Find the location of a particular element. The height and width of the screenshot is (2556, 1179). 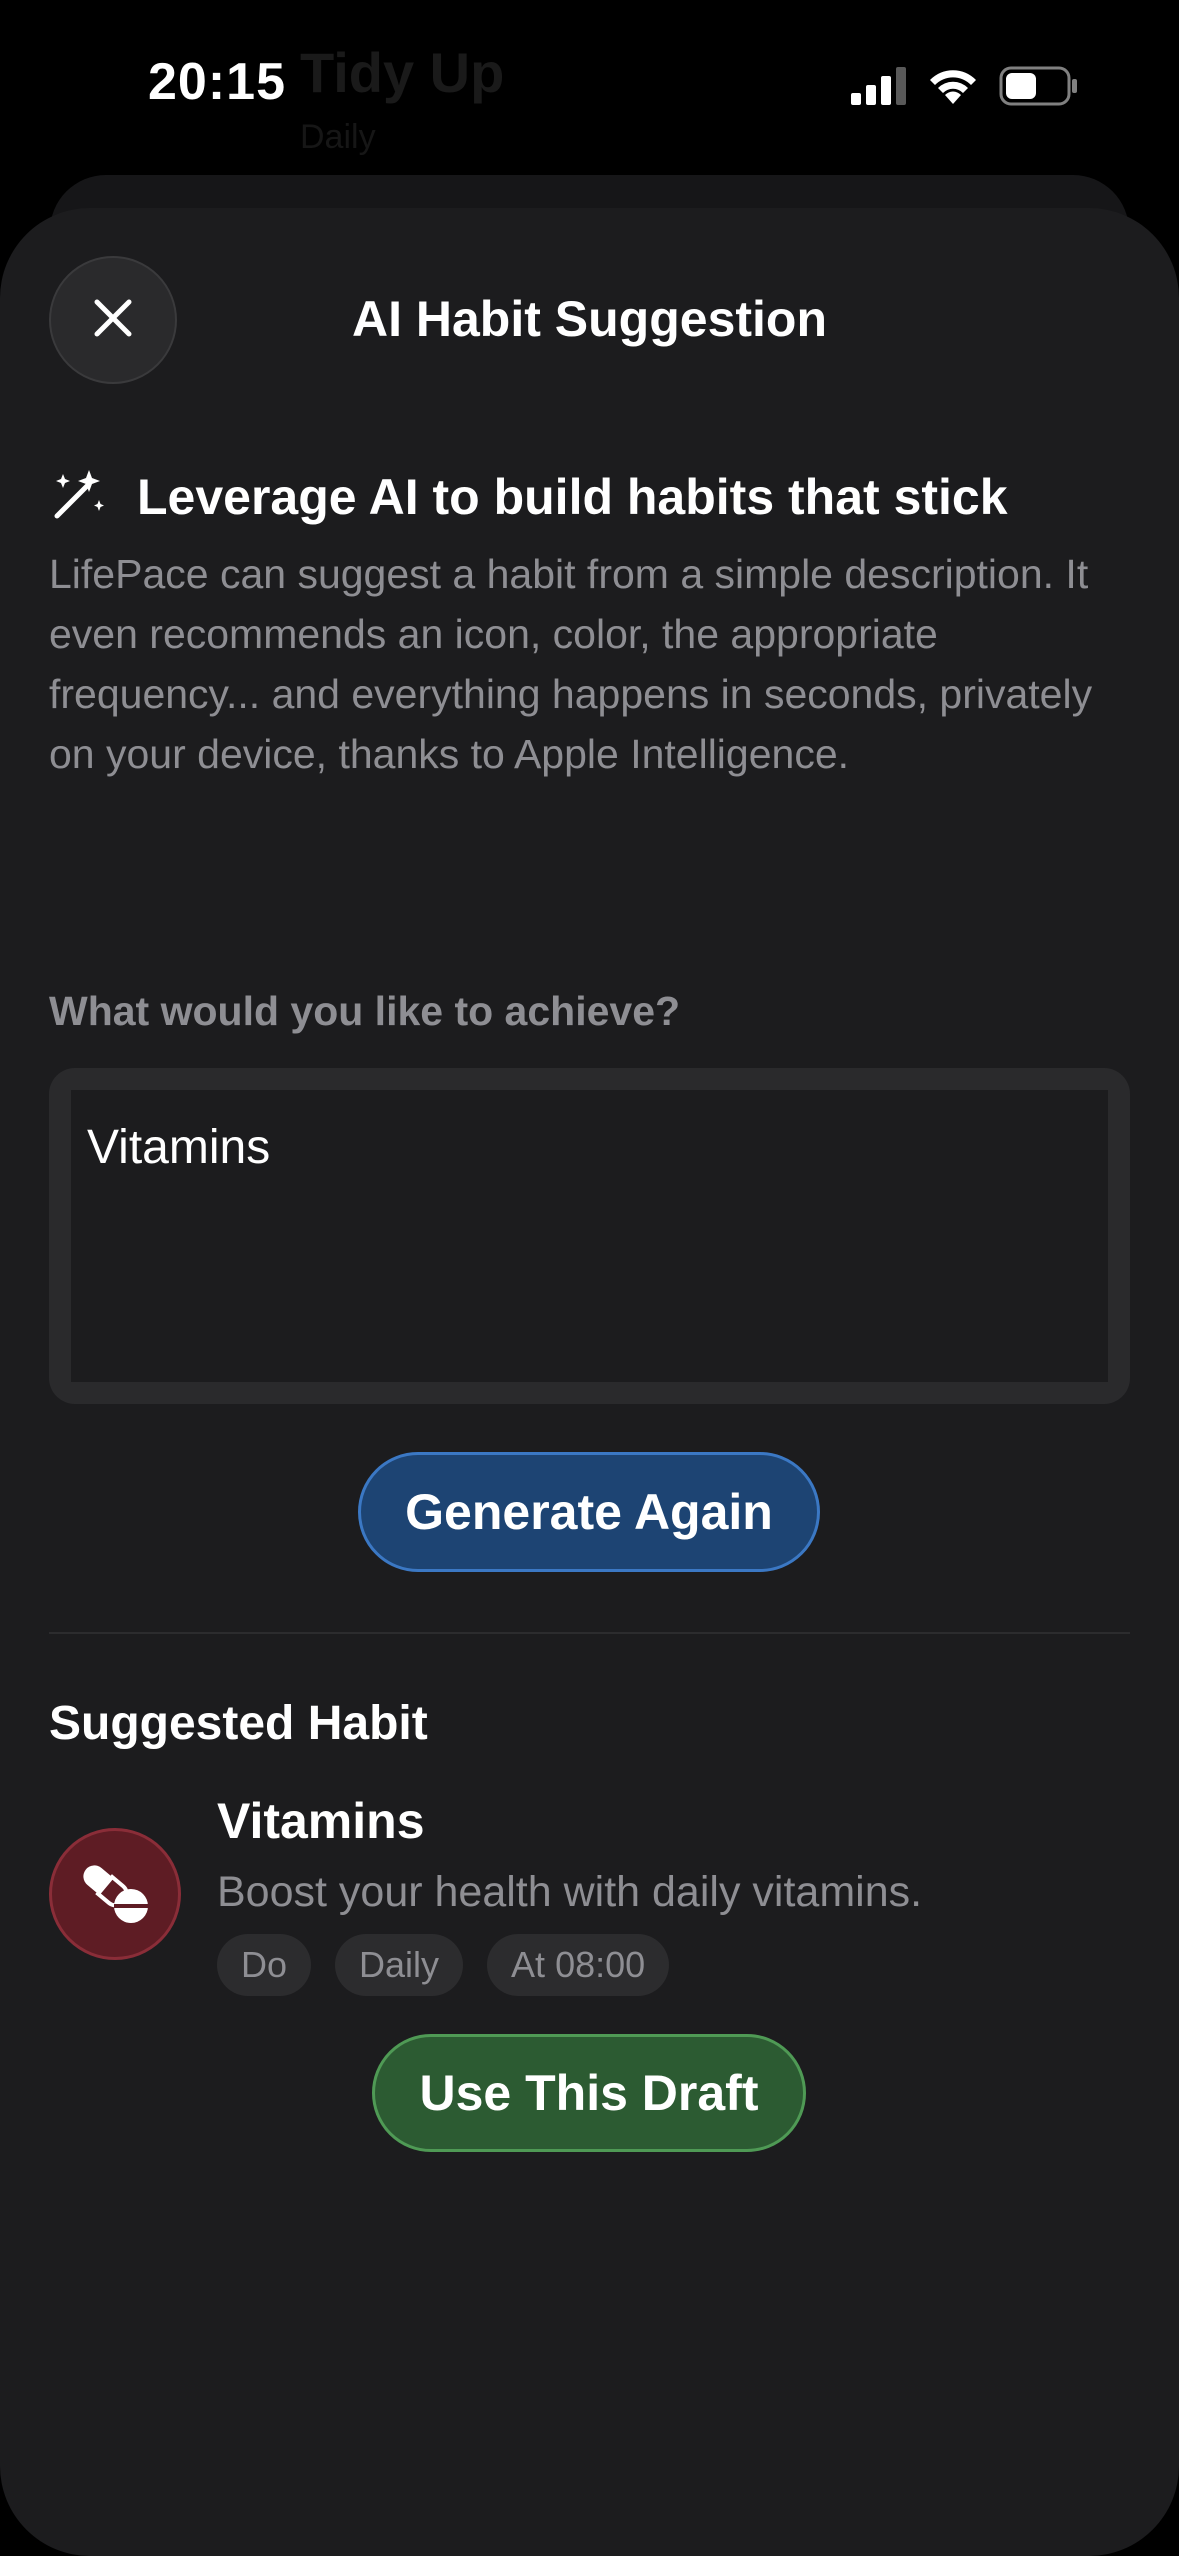

pills-icon is located at coordinates (115, 1894).